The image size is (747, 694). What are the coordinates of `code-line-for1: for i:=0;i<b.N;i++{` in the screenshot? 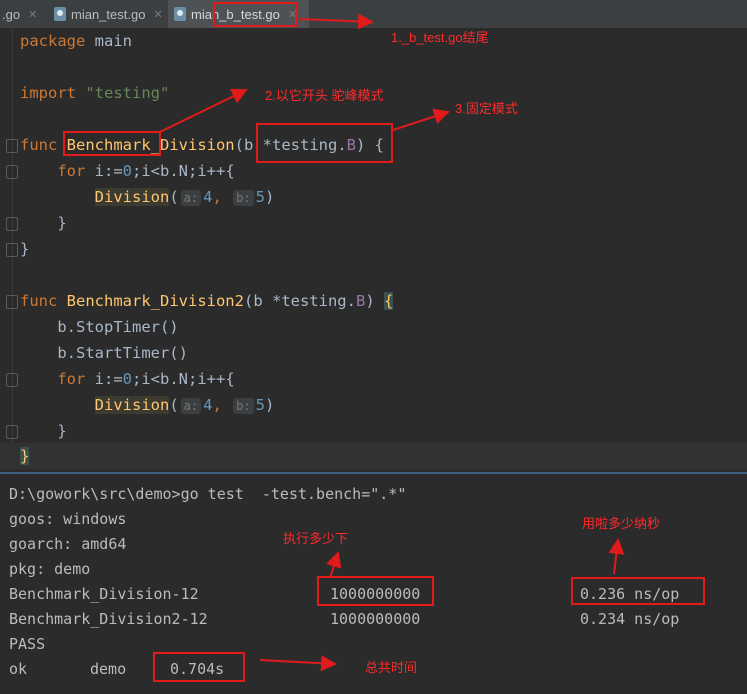 It's located at (127, 171).